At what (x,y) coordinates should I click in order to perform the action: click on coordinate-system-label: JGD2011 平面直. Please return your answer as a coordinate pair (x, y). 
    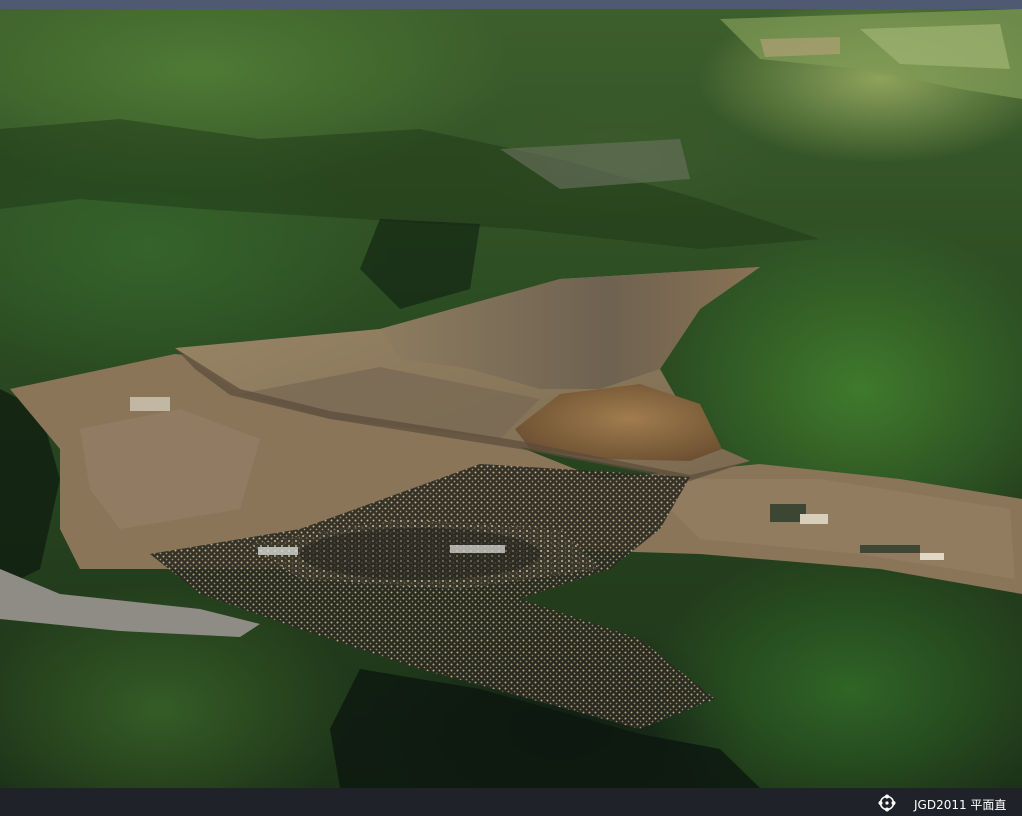
    Looking at the image, I should click on (960, 805).